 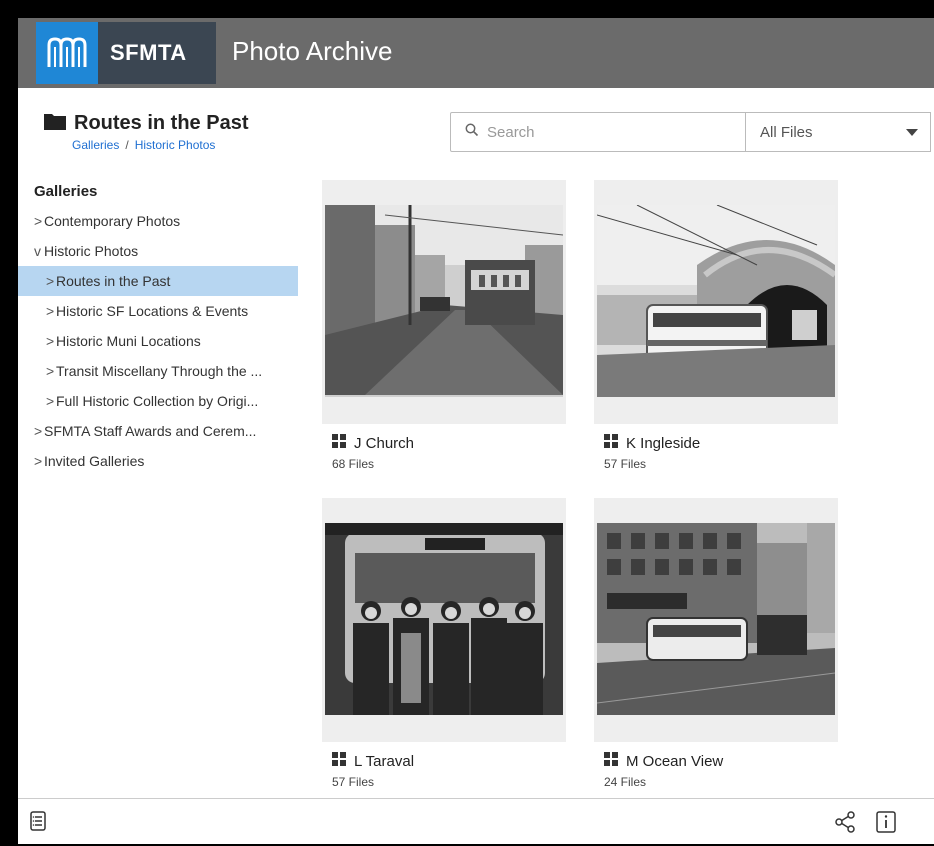 What do you see at coordinates (161, 123) in the screenshot?
I see `folder-name: Routes in the Past` at bounding box center [161, 123].